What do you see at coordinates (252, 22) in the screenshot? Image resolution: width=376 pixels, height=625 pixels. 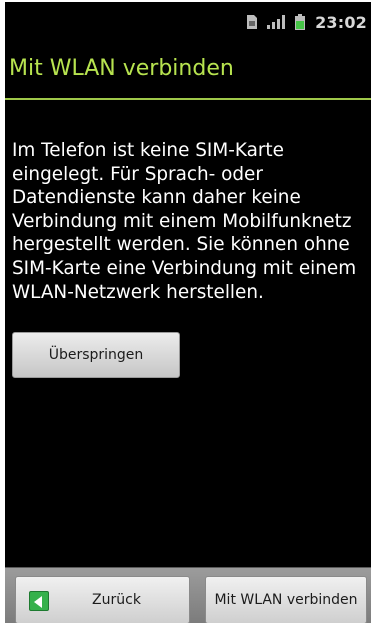 I see `sim-card-icon` at bounding box center [252, 22].